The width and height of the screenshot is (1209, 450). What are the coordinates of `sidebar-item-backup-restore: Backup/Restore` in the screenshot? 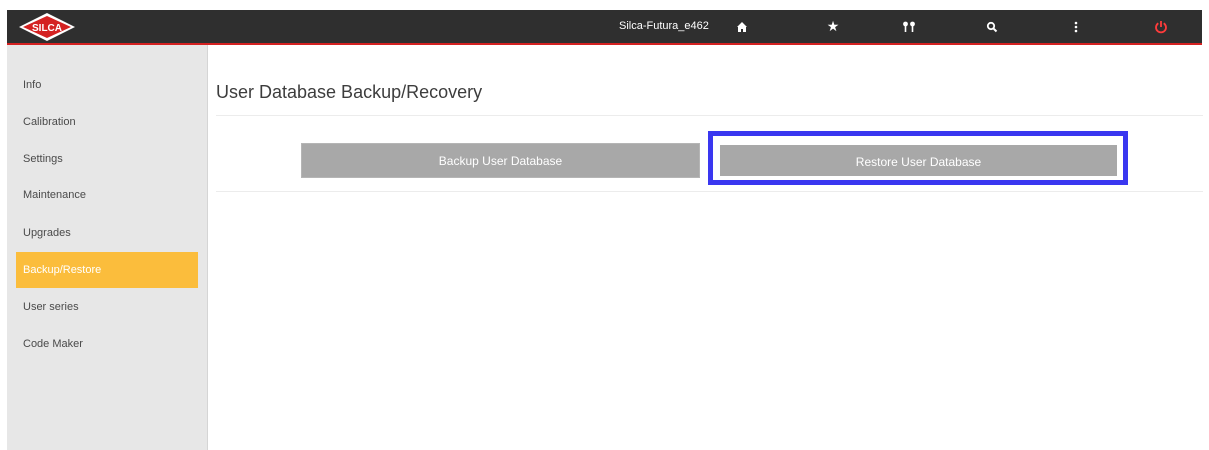 It's located at (107, 270).